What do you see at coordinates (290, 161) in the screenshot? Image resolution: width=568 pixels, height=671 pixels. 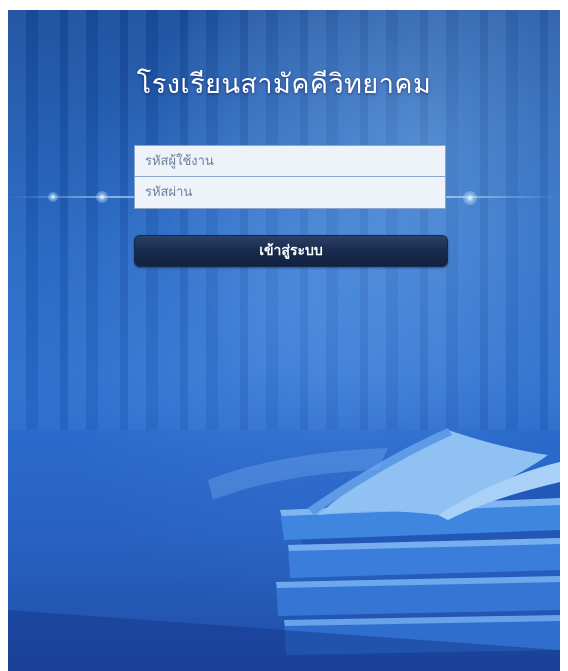 I see `username-field` at bounding box center [290, 161].